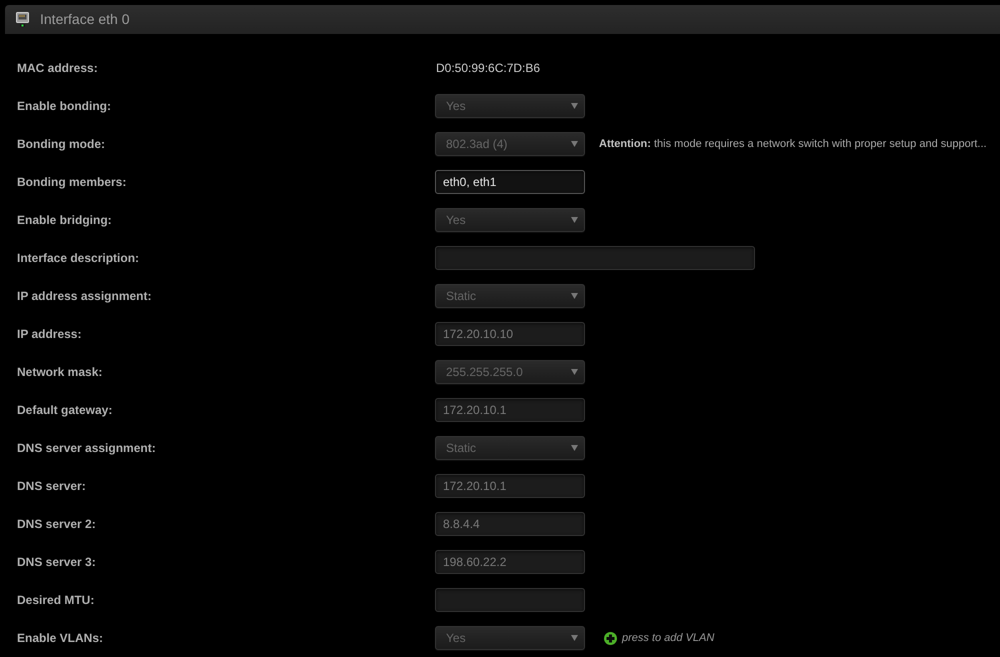 This screenshot has width=1000, height=657. Describe the element at coordinates (58, 68) in the screenshot. I see `field-label: MAC address:` at that location.